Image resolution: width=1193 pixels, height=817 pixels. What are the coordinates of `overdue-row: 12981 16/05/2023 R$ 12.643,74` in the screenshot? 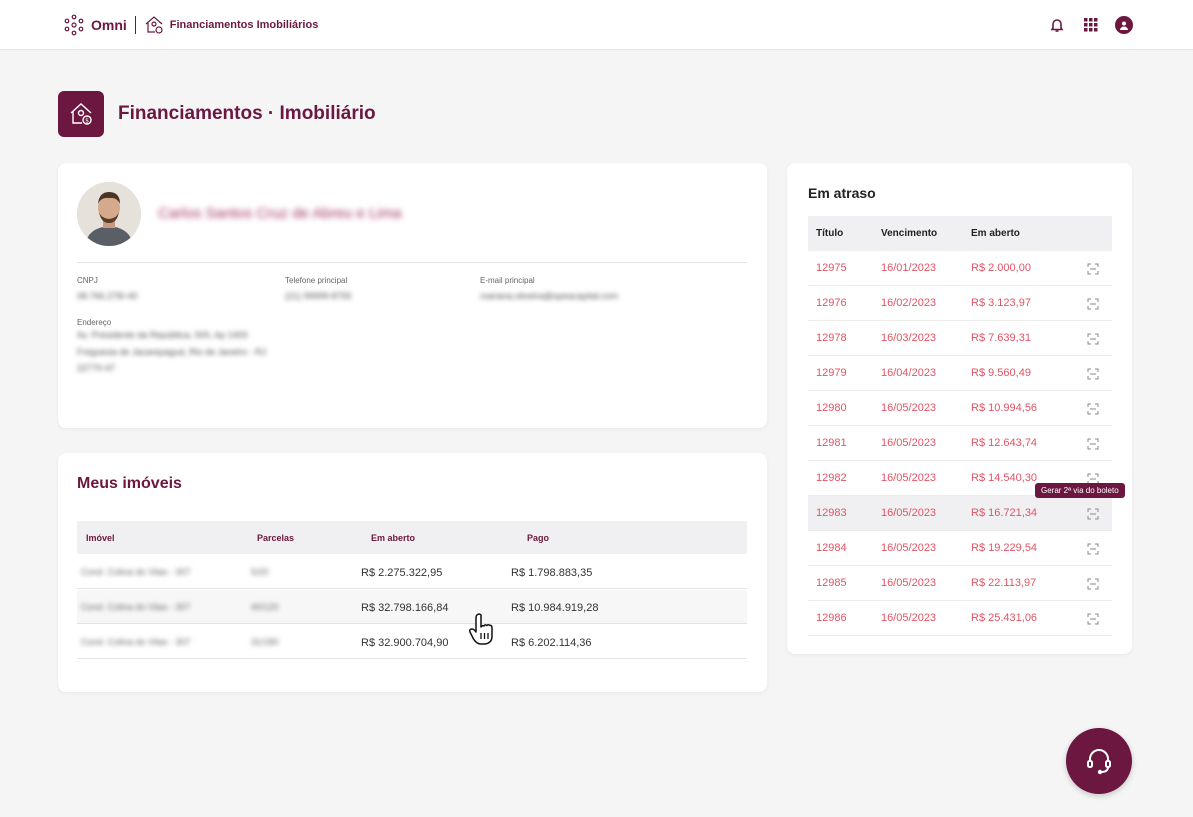 It's located at (960, 443).